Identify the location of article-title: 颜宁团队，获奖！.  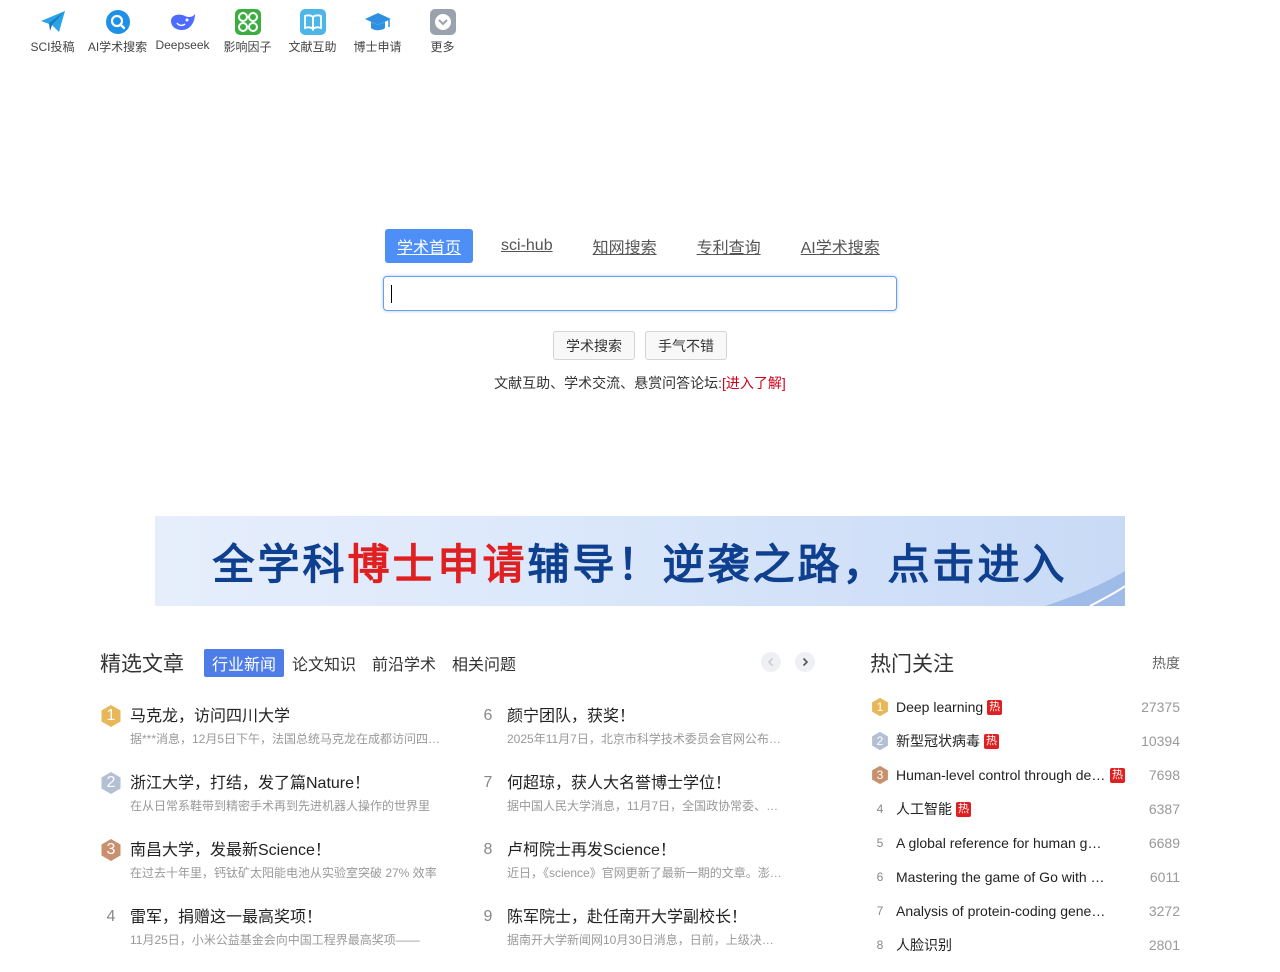
(646, 717).